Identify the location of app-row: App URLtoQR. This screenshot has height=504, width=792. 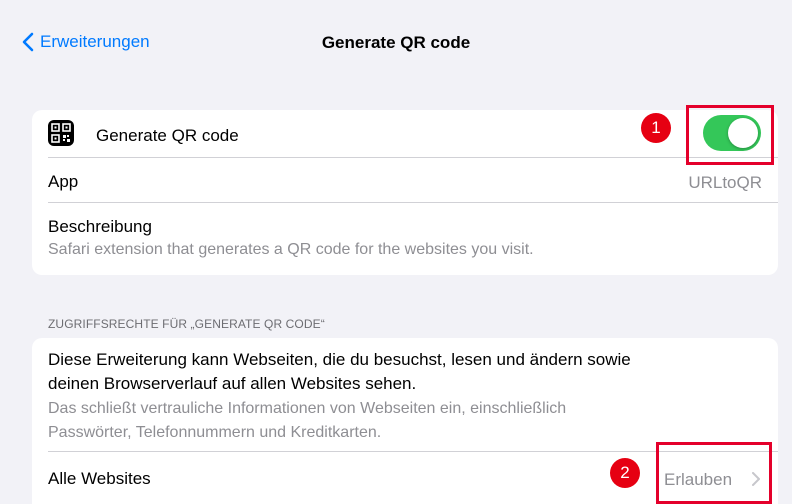
(405, 180).